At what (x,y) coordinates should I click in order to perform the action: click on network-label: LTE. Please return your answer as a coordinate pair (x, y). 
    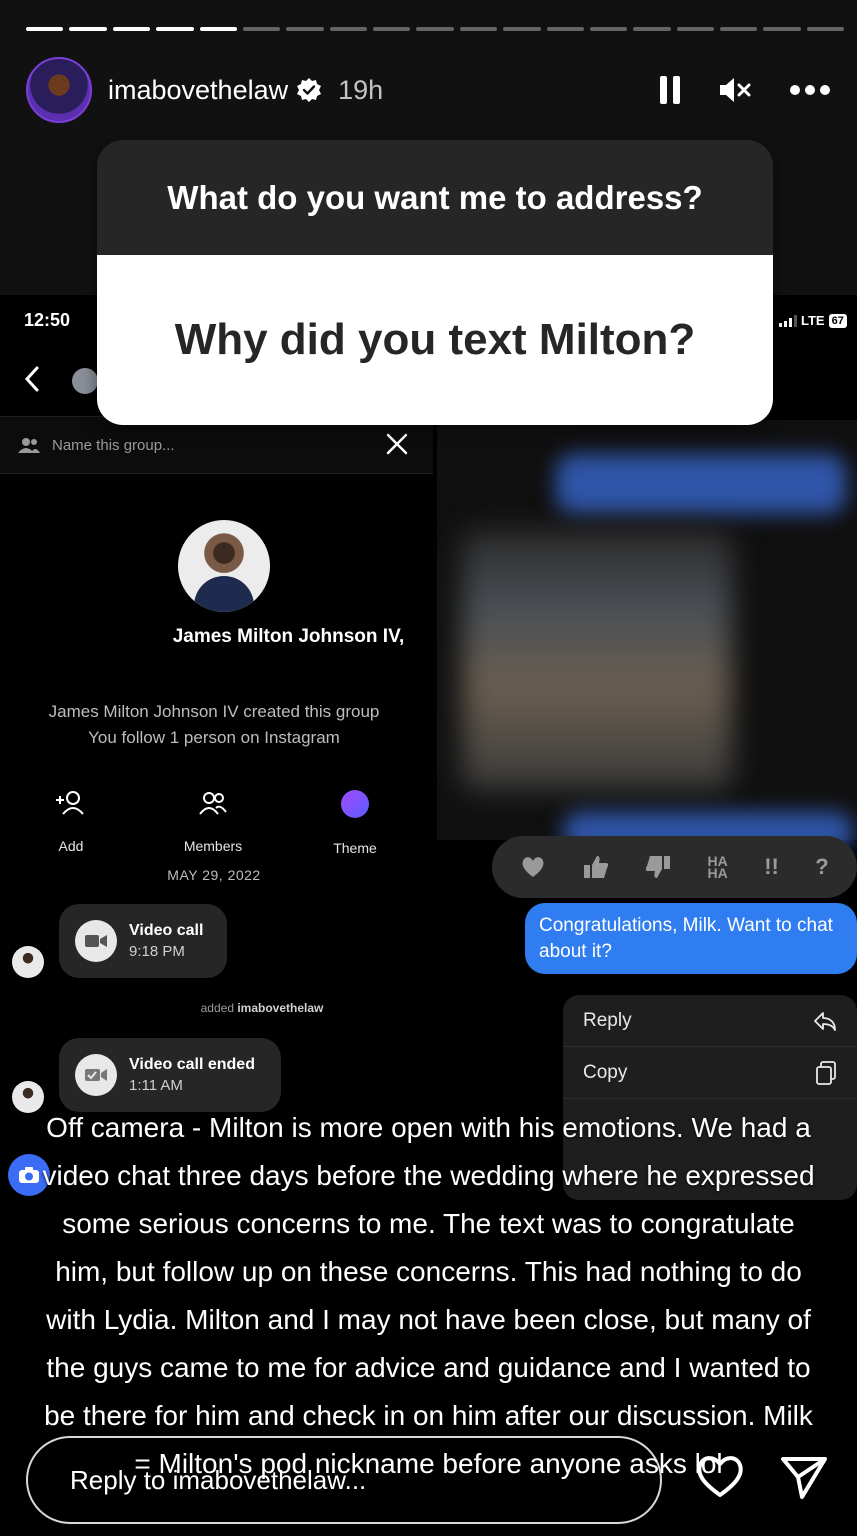
    Looking at the image, I should click on (813, 320).